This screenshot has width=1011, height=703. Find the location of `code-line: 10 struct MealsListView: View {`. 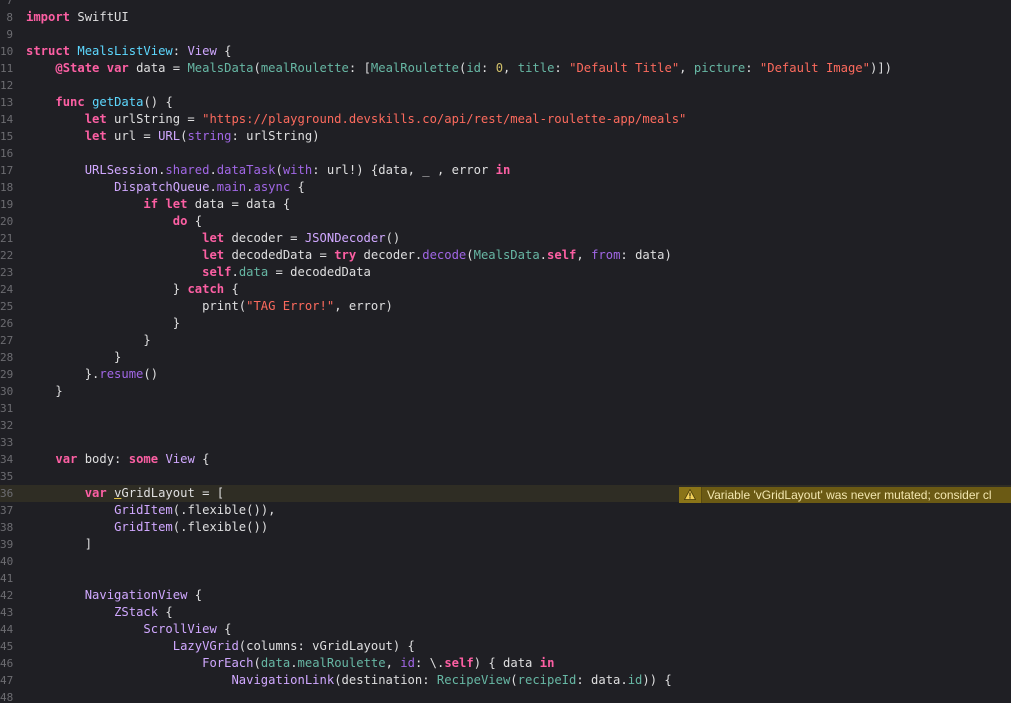

code-line: 10 struct MealsListView: View { is located at coordinates (505, 51).